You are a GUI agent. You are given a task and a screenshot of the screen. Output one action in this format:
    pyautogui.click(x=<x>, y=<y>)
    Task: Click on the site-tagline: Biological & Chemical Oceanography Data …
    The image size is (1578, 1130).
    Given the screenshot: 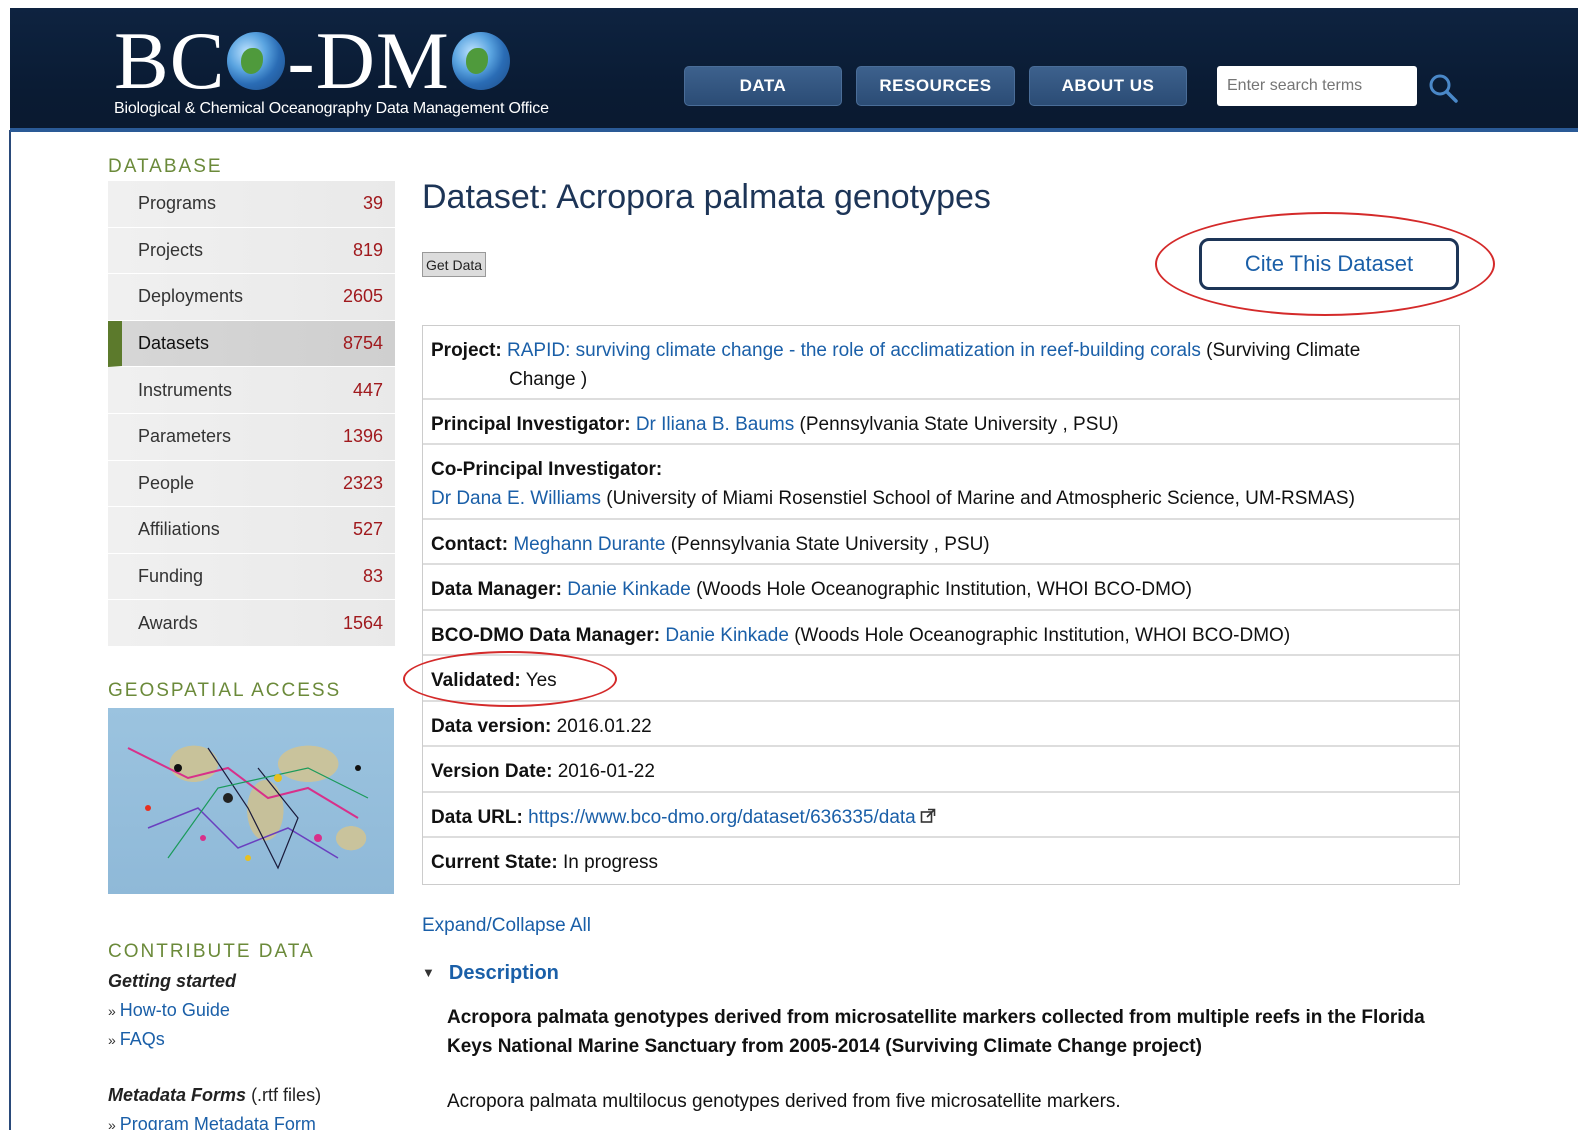 What is the action you would take?
    pyautogui.click(x=331, y=108)
    